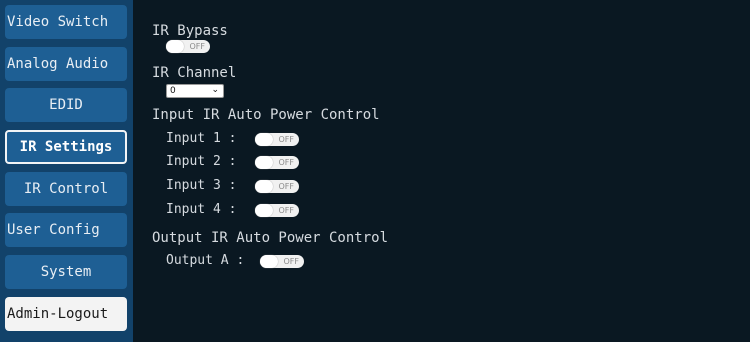  I want to click on nav-analog-audio: Analog Audio, so click(66, 64).